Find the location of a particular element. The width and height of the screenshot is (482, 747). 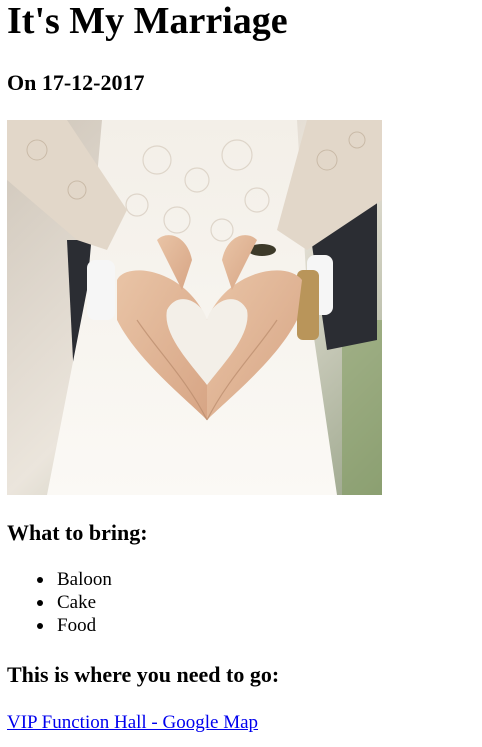

list-item: Cake is located at coordinates (59, 602).